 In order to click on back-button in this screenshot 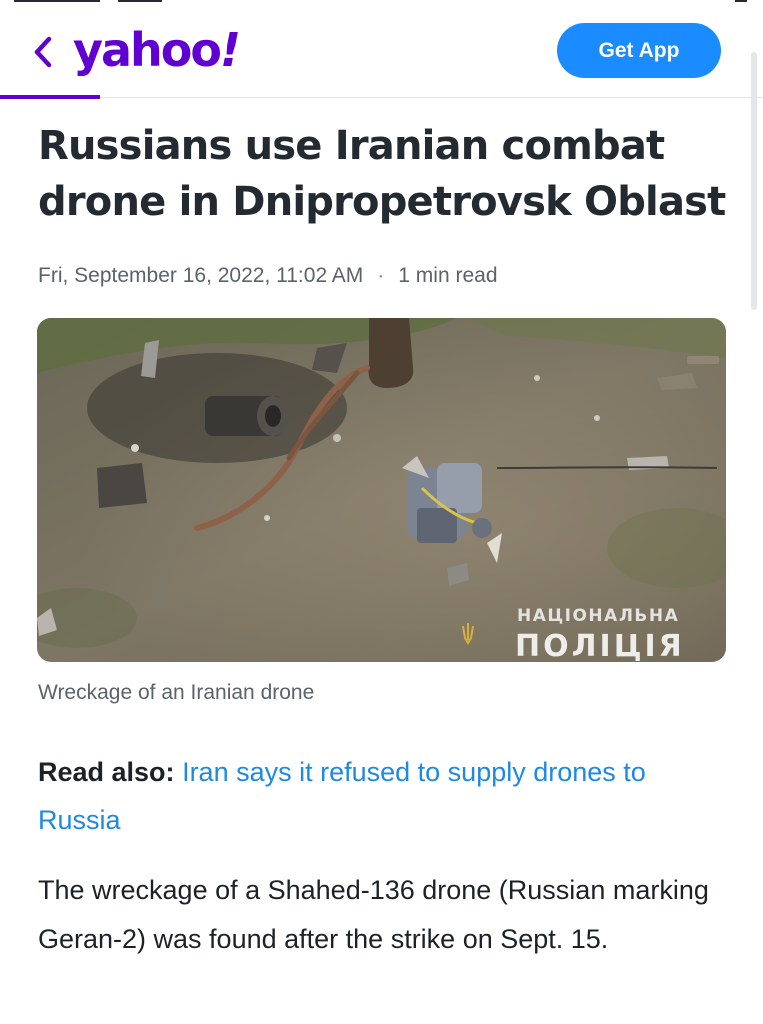, I will do `click(43, 52)`.